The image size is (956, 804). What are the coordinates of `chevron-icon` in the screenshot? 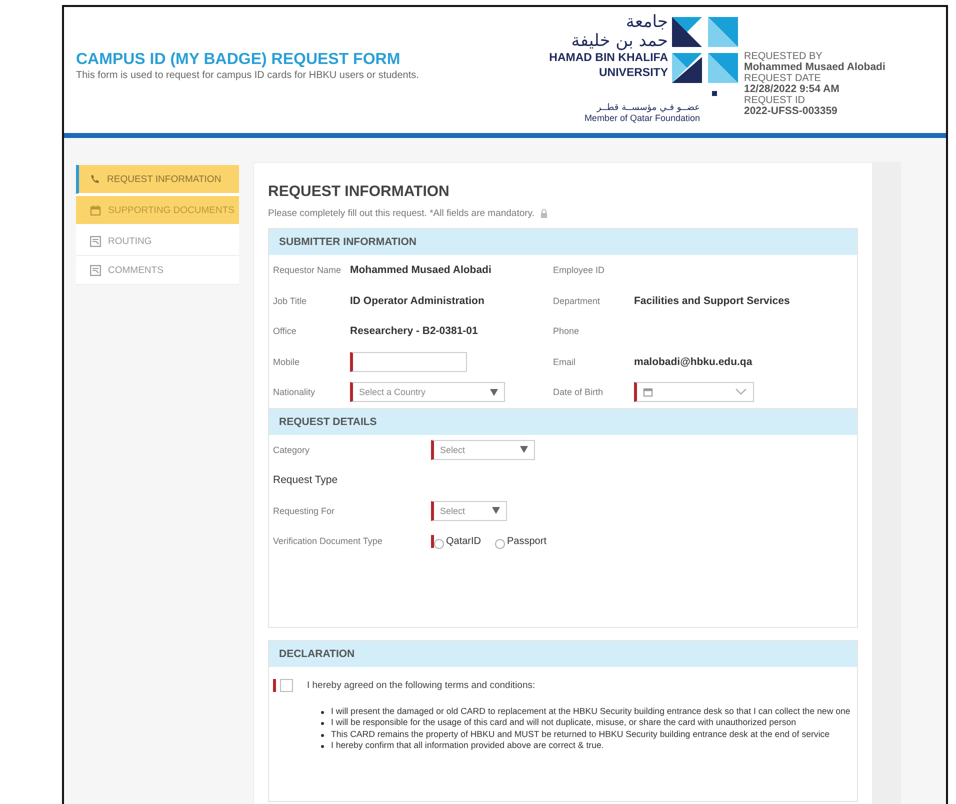 It's located at (741, 392).